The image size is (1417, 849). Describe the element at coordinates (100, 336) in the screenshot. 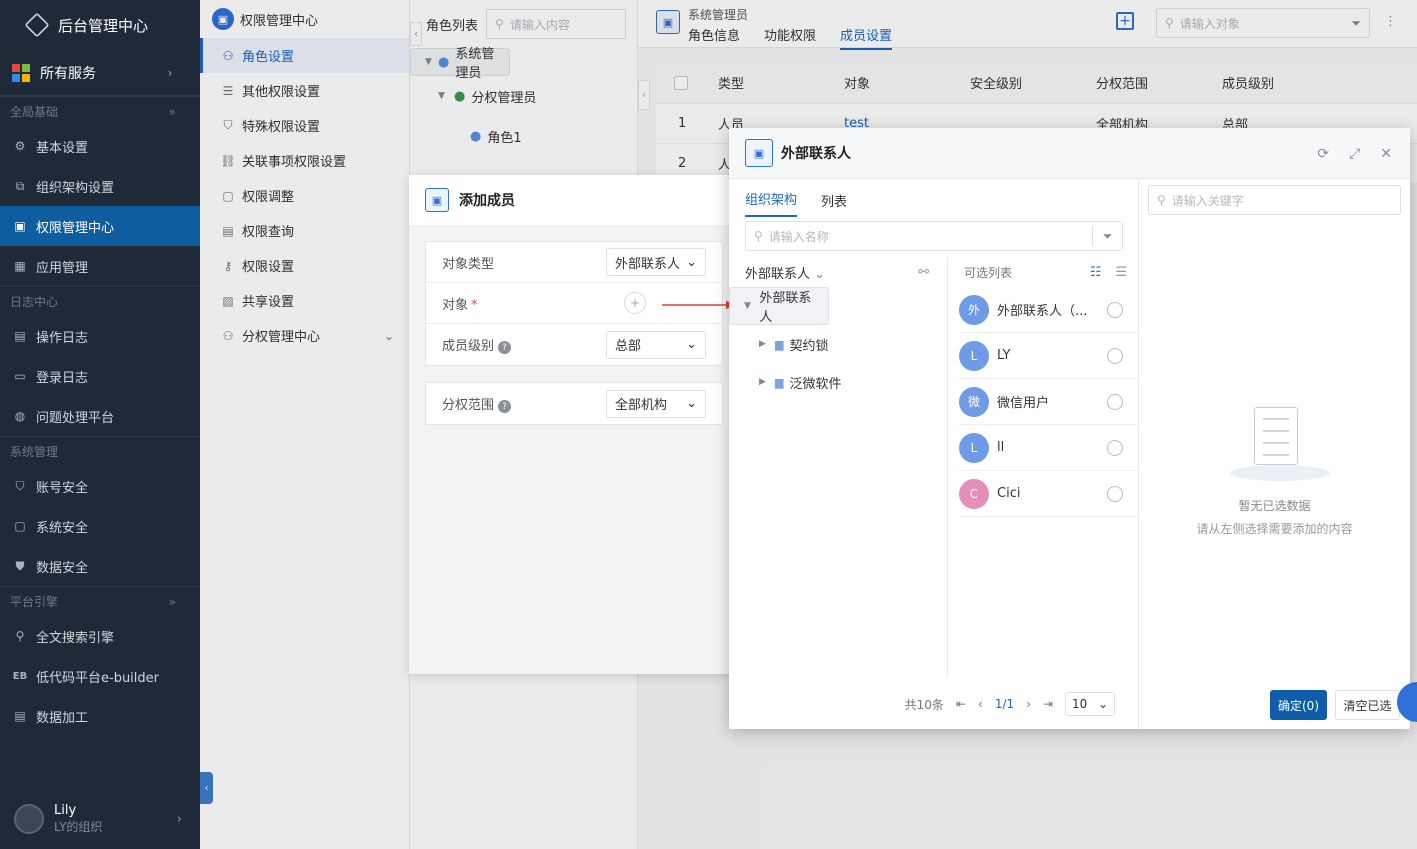

I see `nav-item-operation-log: ▤ 操作日志` at that location.